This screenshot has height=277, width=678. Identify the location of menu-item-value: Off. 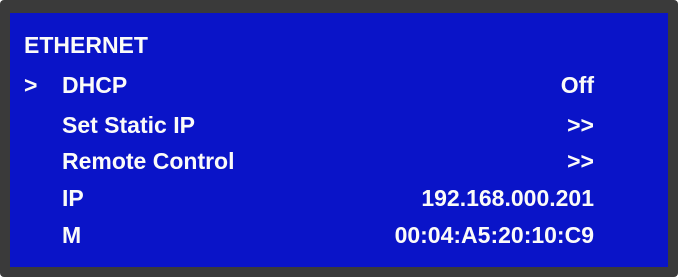
(577, 85).